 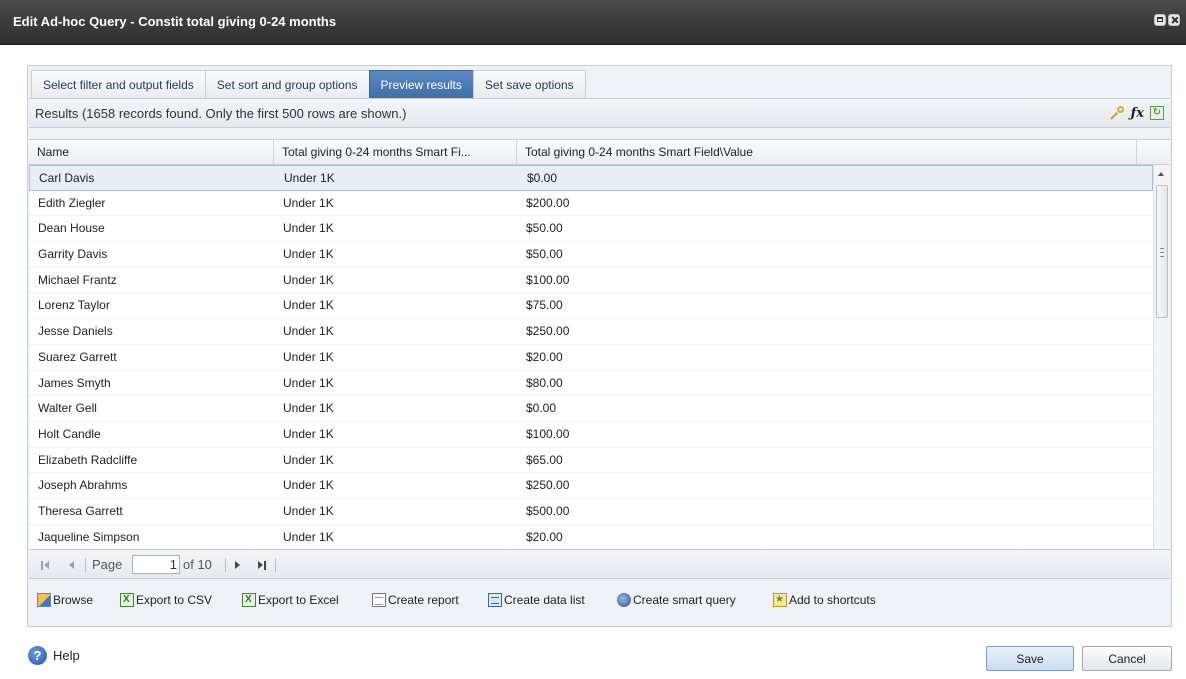 I want to click on table-row: Dean House Under 1K $50.00, so click(x=591, y=229).